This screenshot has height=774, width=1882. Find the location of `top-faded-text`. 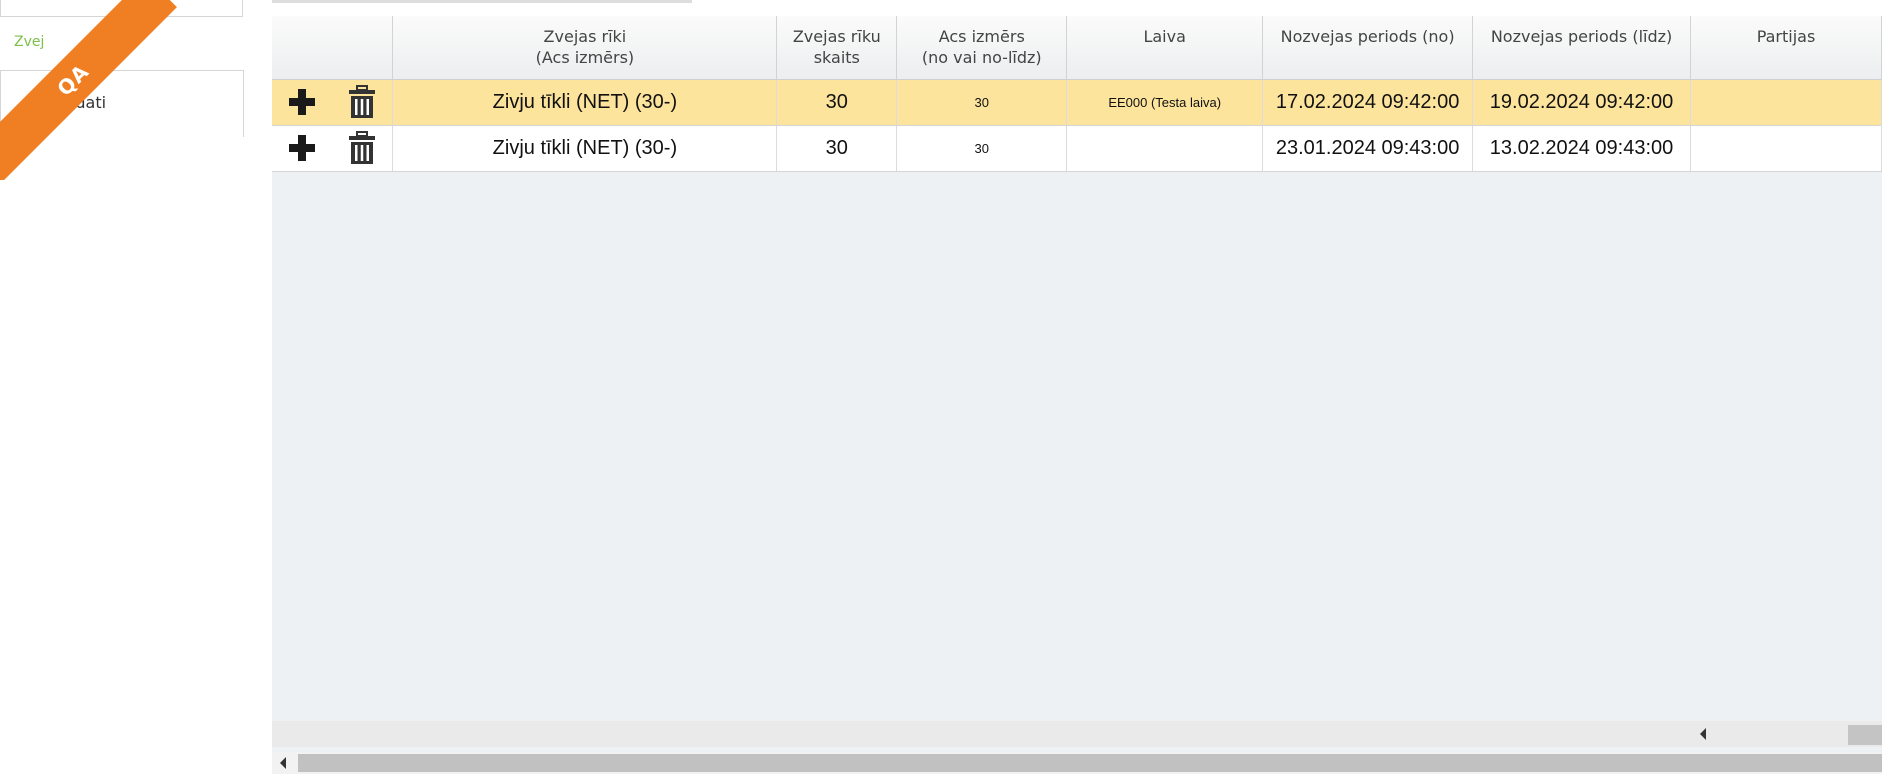

top-faded-text is located at coordinates (1077, 4).